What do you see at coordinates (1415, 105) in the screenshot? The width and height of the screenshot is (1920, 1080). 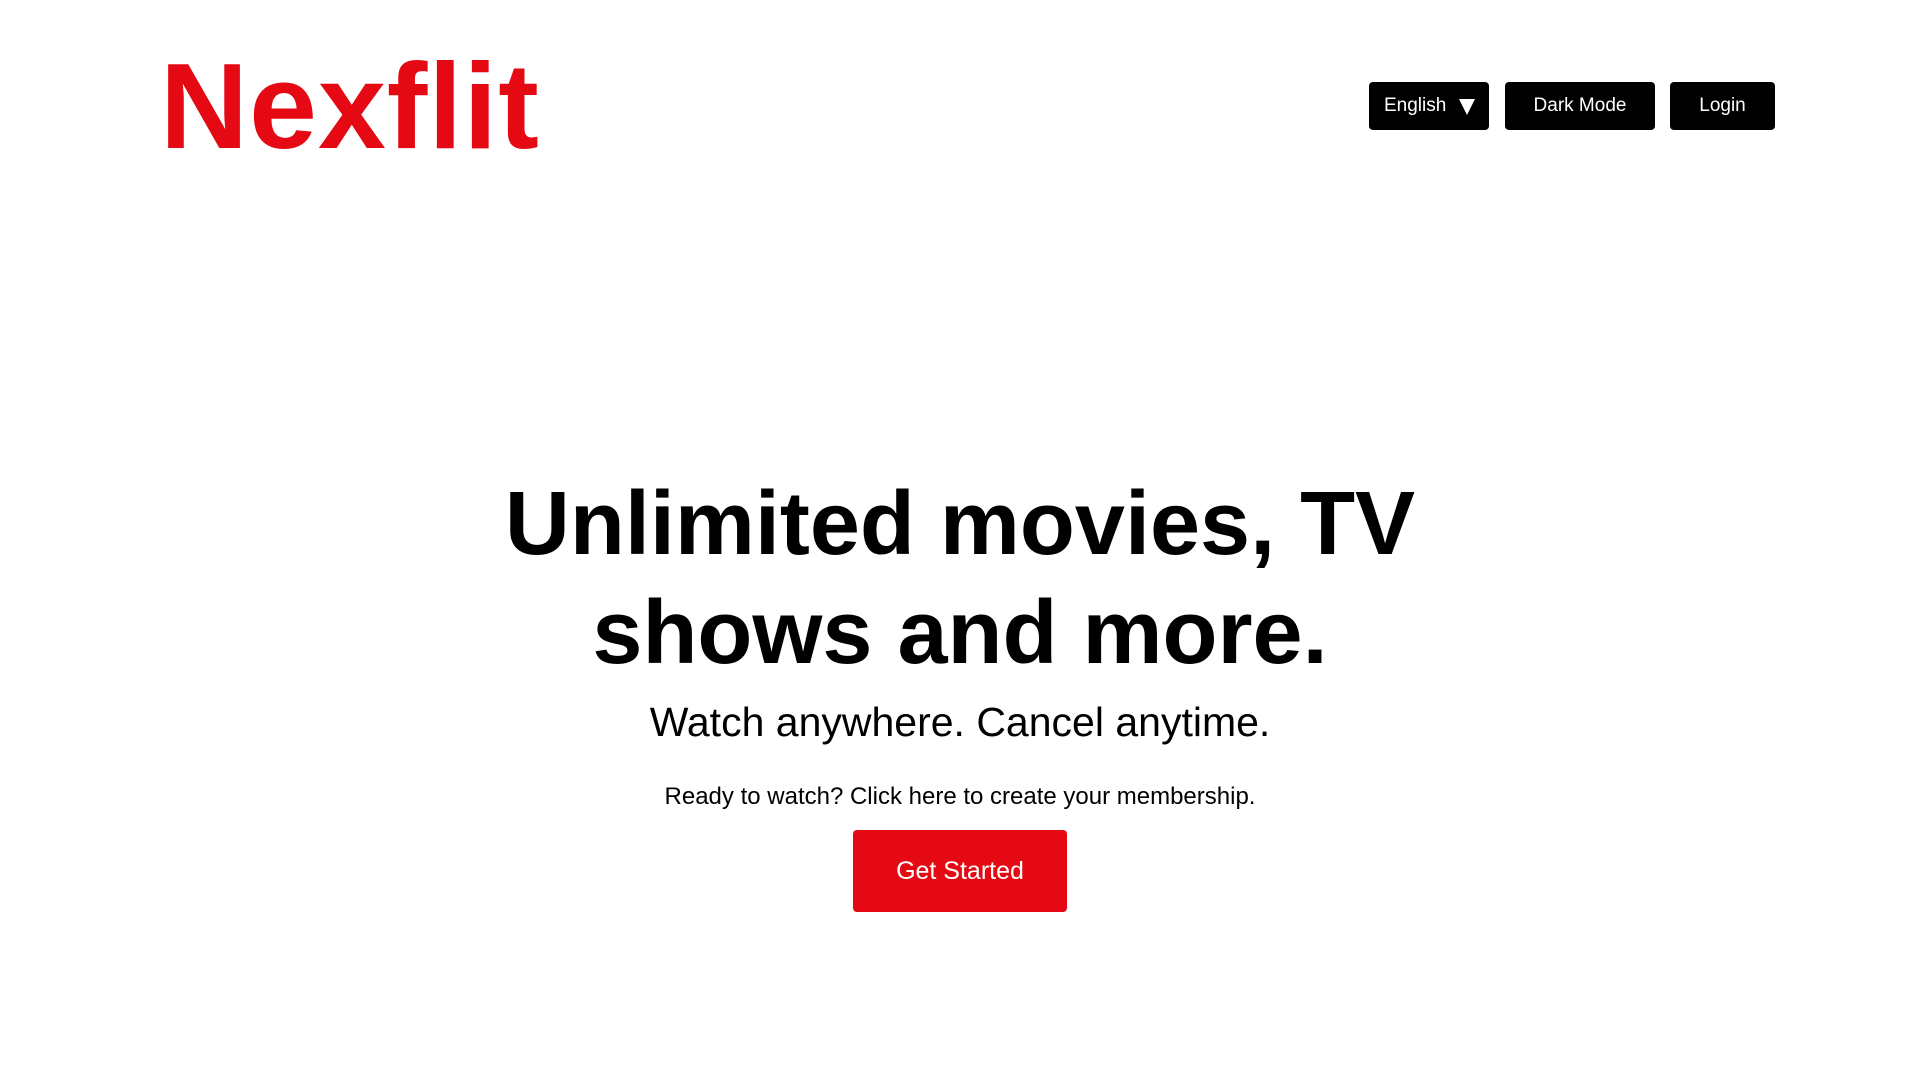 I see `language-select-value: English` at bounding box center [1415, 105].